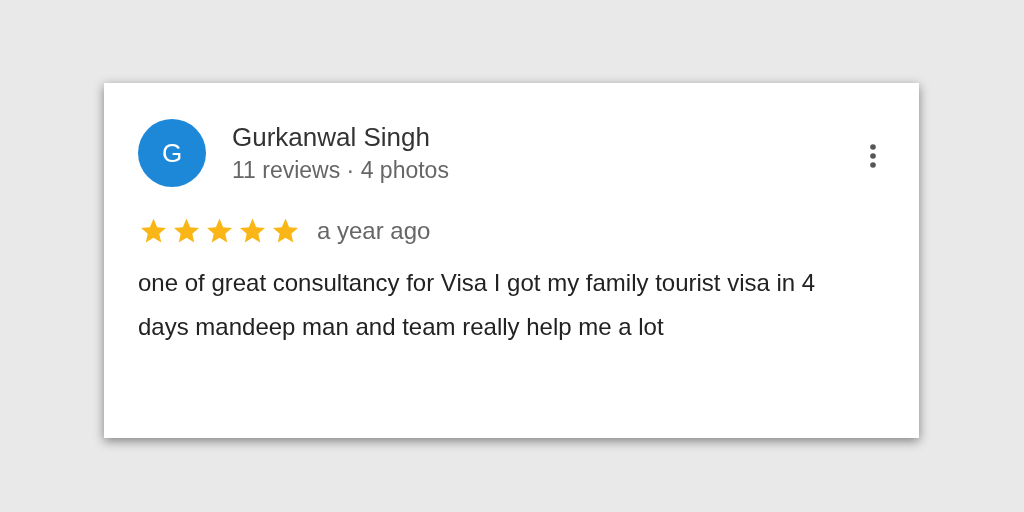  Describe the element at coordinates (873, 156) in the screenshot. I see `more-options-icon` at that location.